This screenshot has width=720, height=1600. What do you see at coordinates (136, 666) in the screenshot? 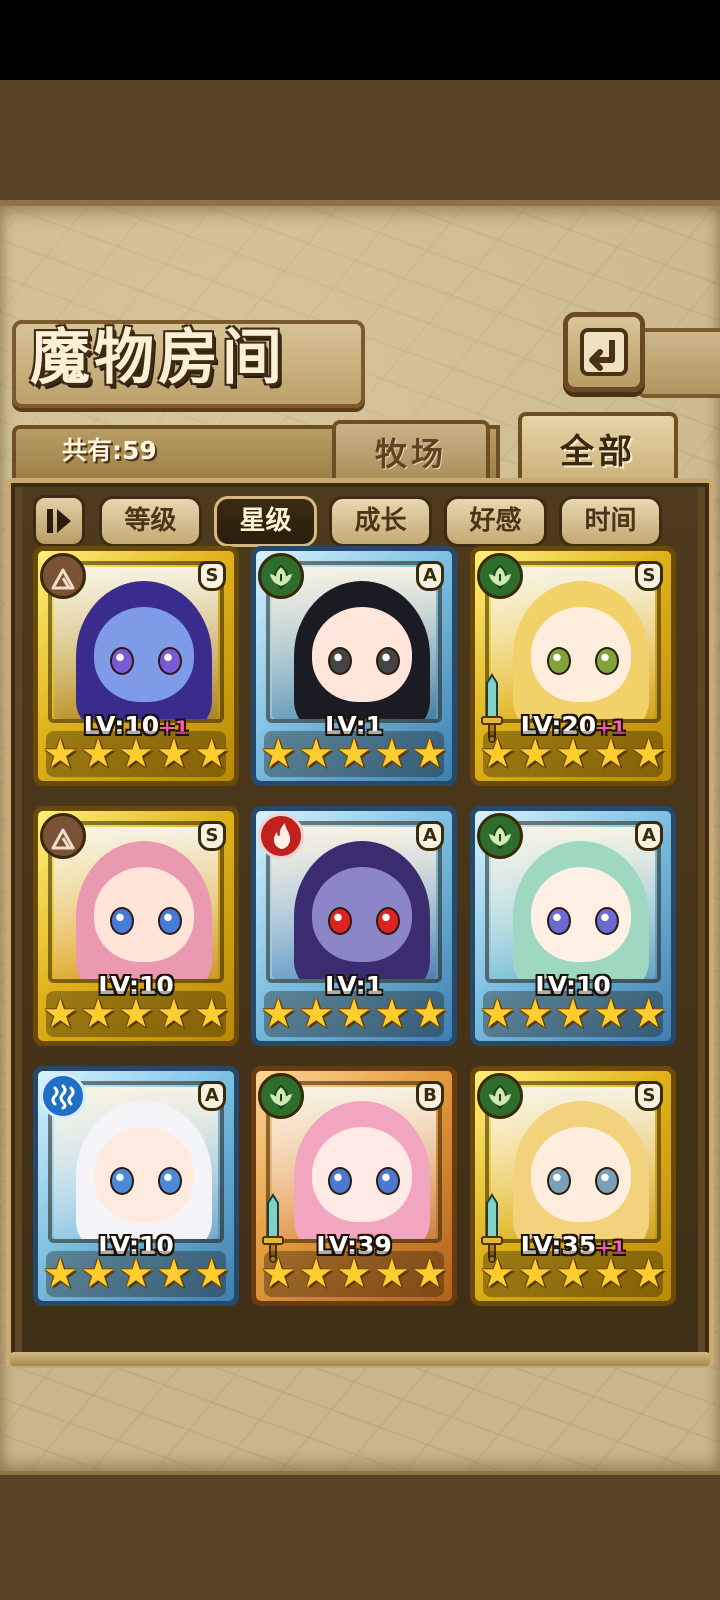
I see `monster-card: S LV:10+1 ★ ★ ★ ★ ★` at bounding box center [136, 666].